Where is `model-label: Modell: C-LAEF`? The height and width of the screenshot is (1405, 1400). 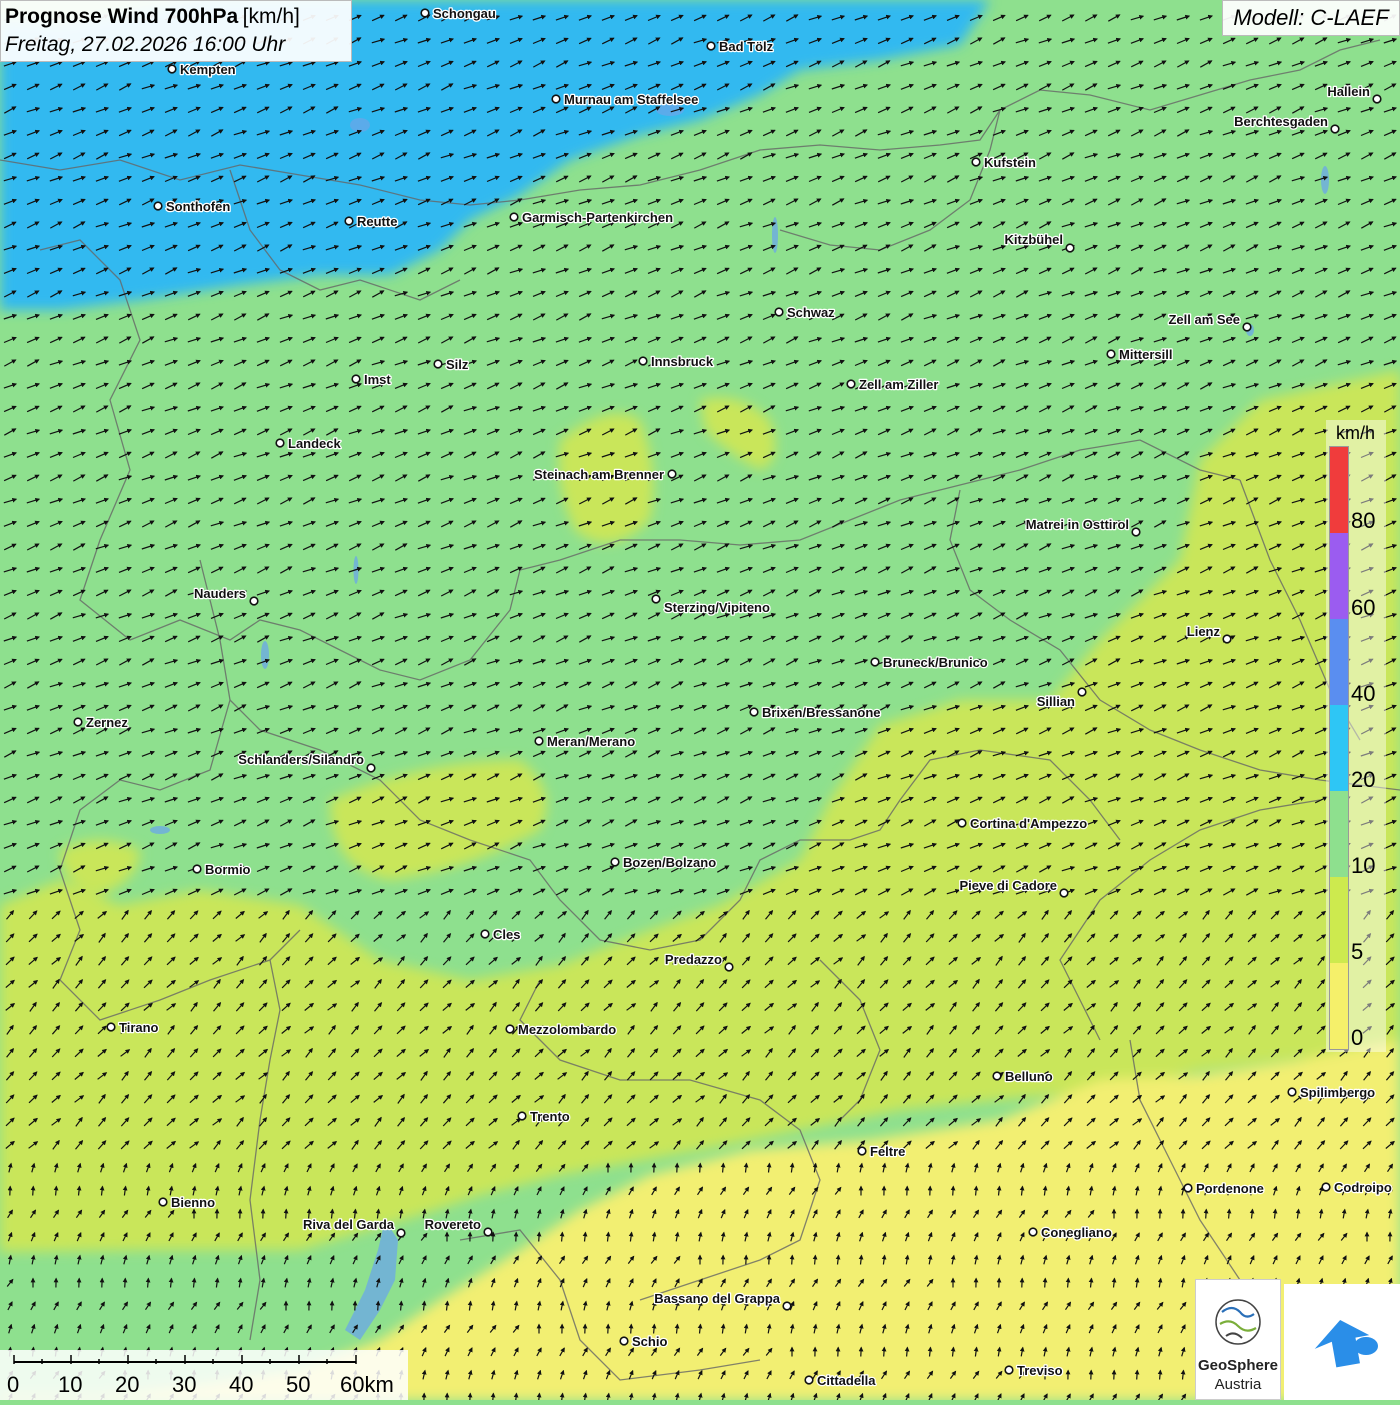 model-label: Modell: C-LAEF is located at coordinates (1311, 18).